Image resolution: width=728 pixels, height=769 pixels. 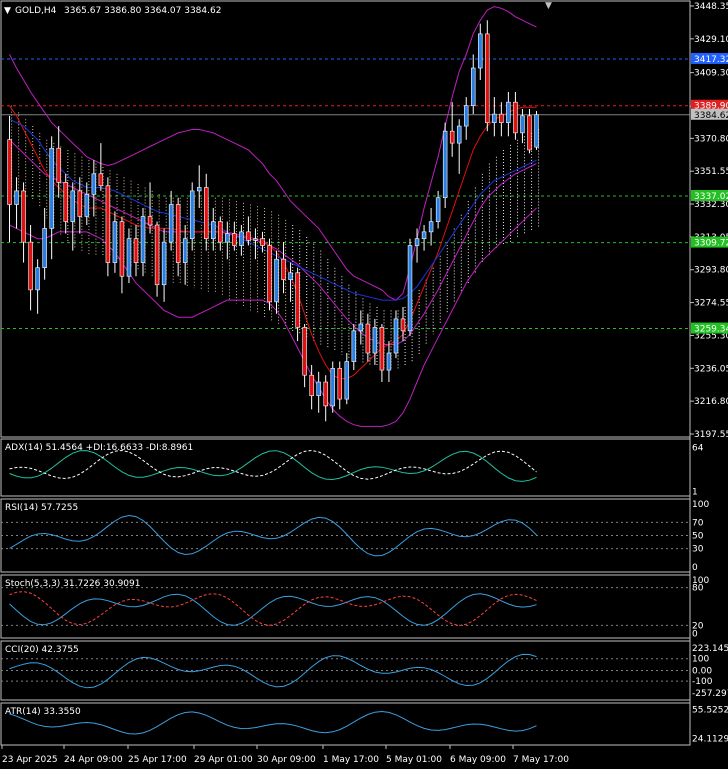 What do you see at coordinates (43, 712) in the screenshot?
I see `panel-label-atr: ATR(14) 33.3550` at bounding box center [43, 712].